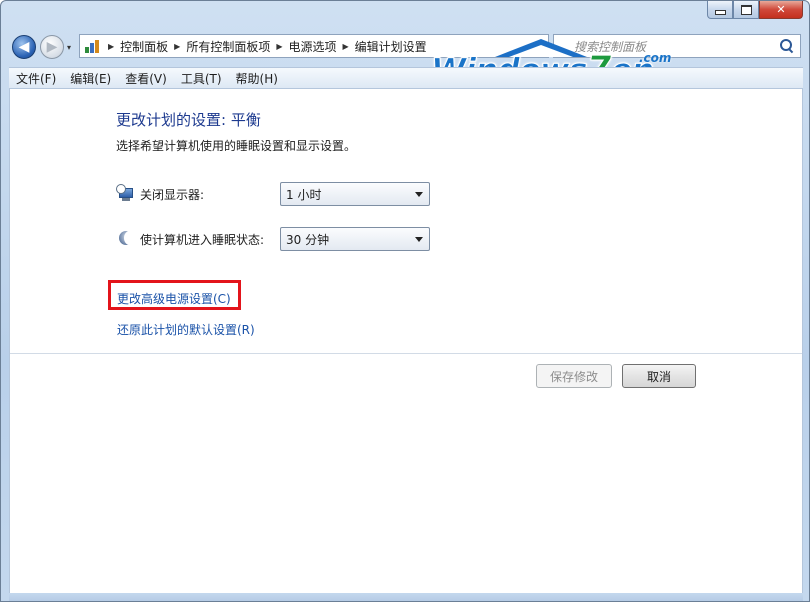  I want to click on cancel-button: 取消, so click(659, 376).